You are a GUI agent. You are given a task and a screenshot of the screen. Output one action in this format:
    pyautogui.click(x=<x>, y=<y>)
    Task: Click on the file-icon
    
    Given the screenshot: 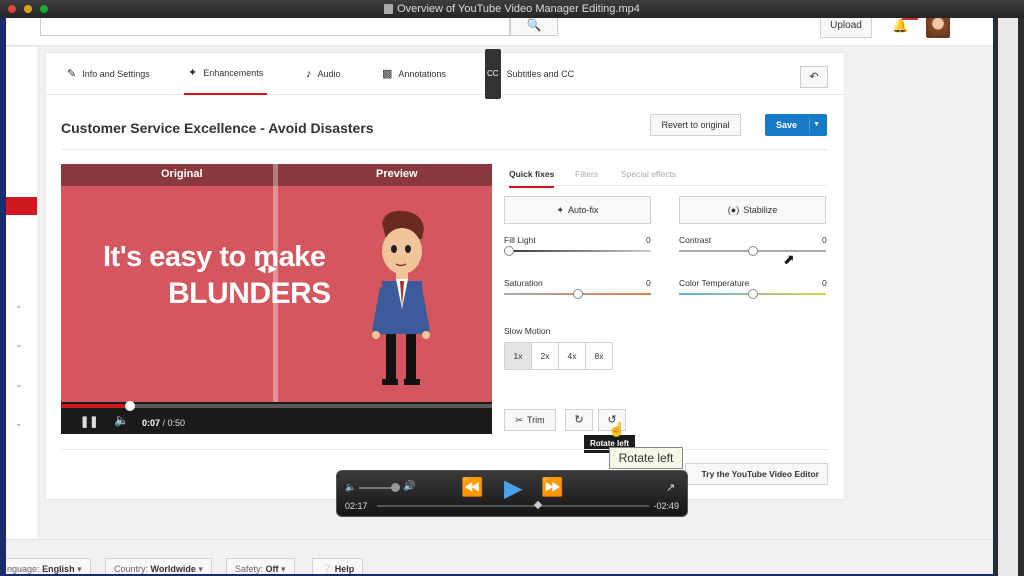 What is the action you would take?
    pyautogui.click(x=389, y=9)
    